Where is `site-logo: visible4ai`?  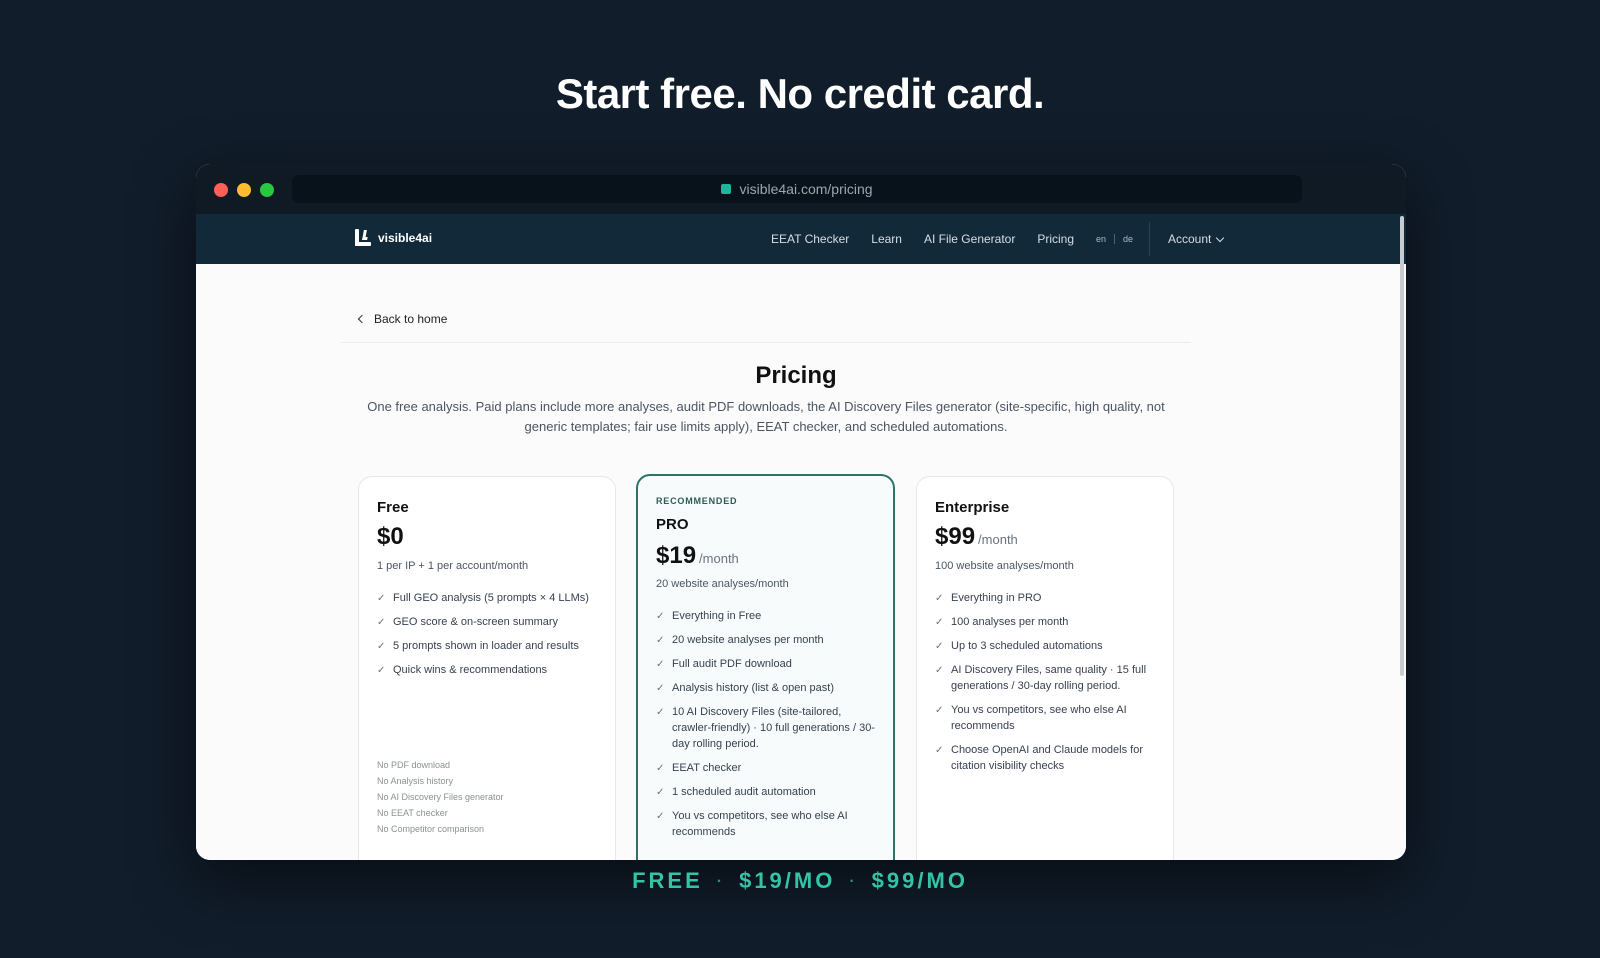
site-logo: visible4ai is located at coordinates (393, 237).